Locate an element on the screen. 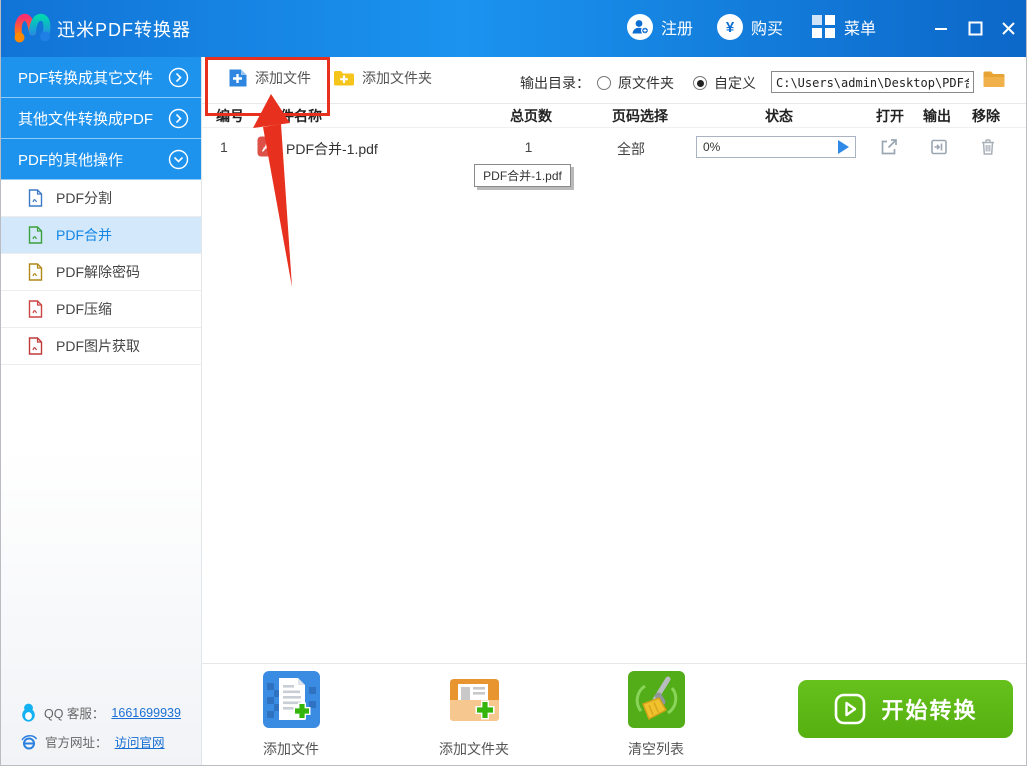 The width and height of the screenshot is (1027, 766). sidebar-group-pdf-to-other: PDF转换成其它文件 is located at coordinates (101, 77).